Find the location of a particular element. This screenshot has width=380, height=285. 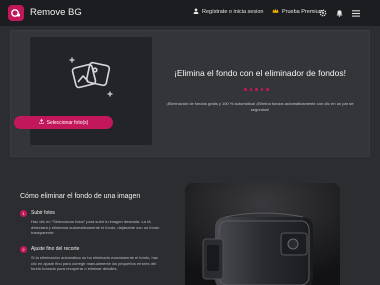

app-logo is located at coordinates (16, 13).